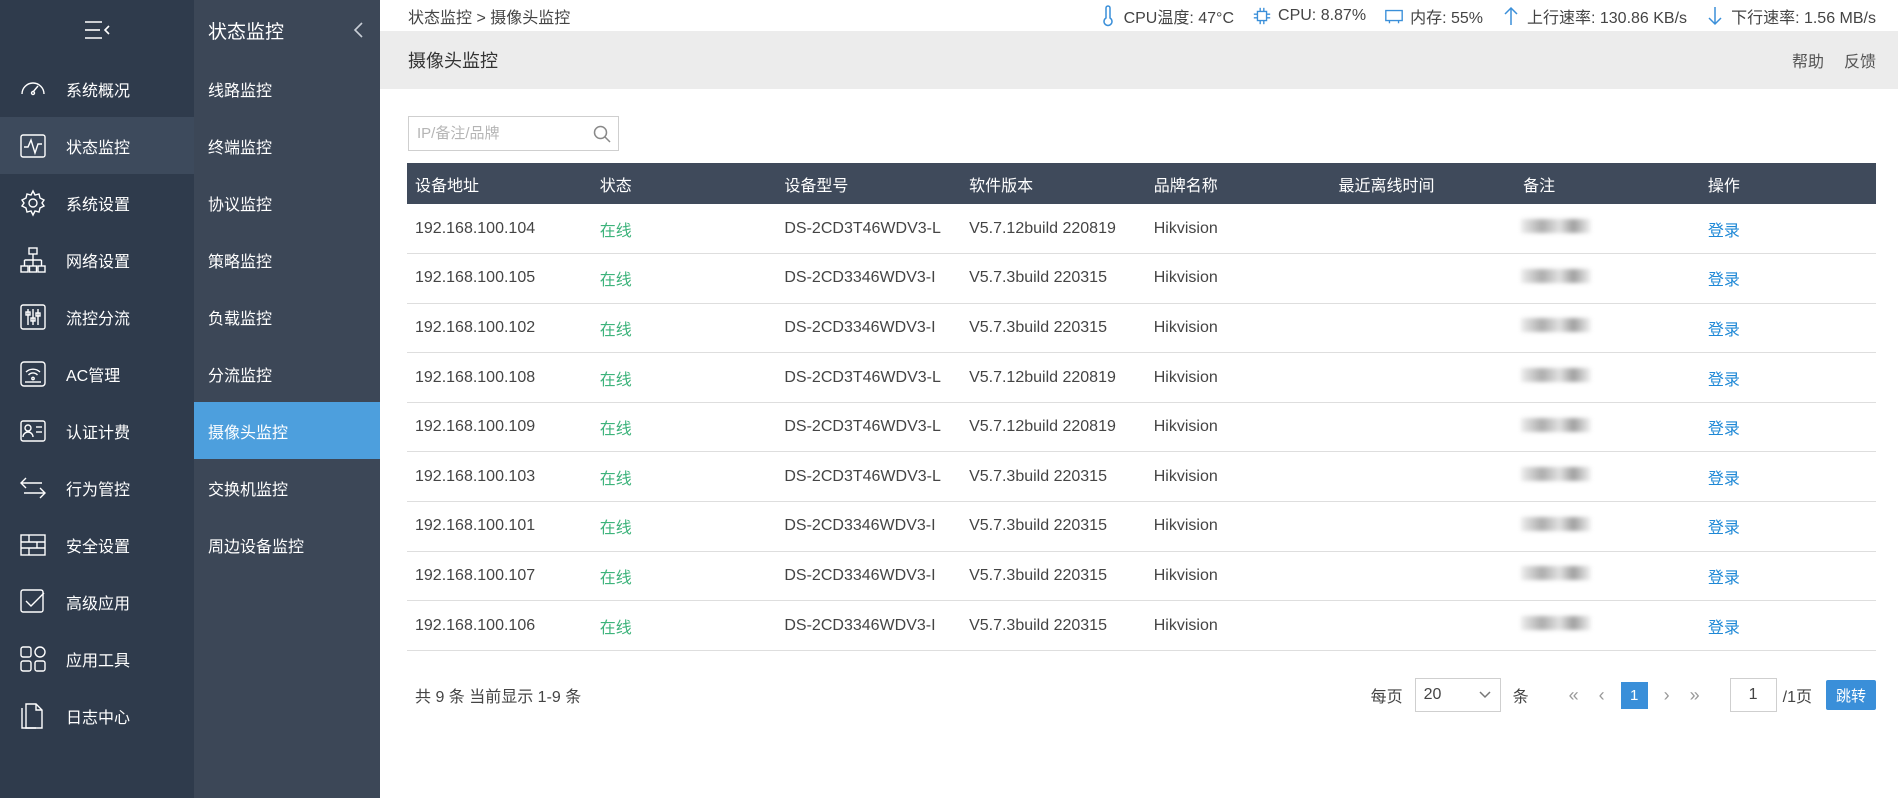  What do you see at coordinates (1166, 16) in the screenshot?
I see `cpu-temp-stat: CPU温度: 47°C` at bounding box center [1166, 16].